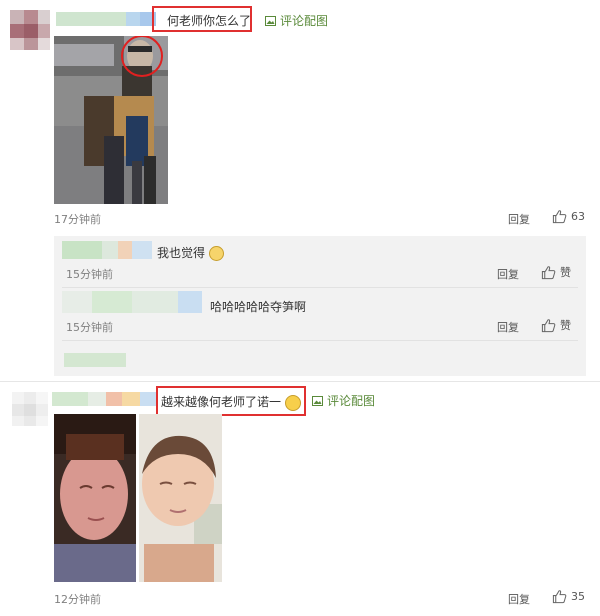  Describe the element at coordinates (258, 307) in the screenshot. I see `reply-text: 哈哈哈哈哈夺笋啊` at that location.